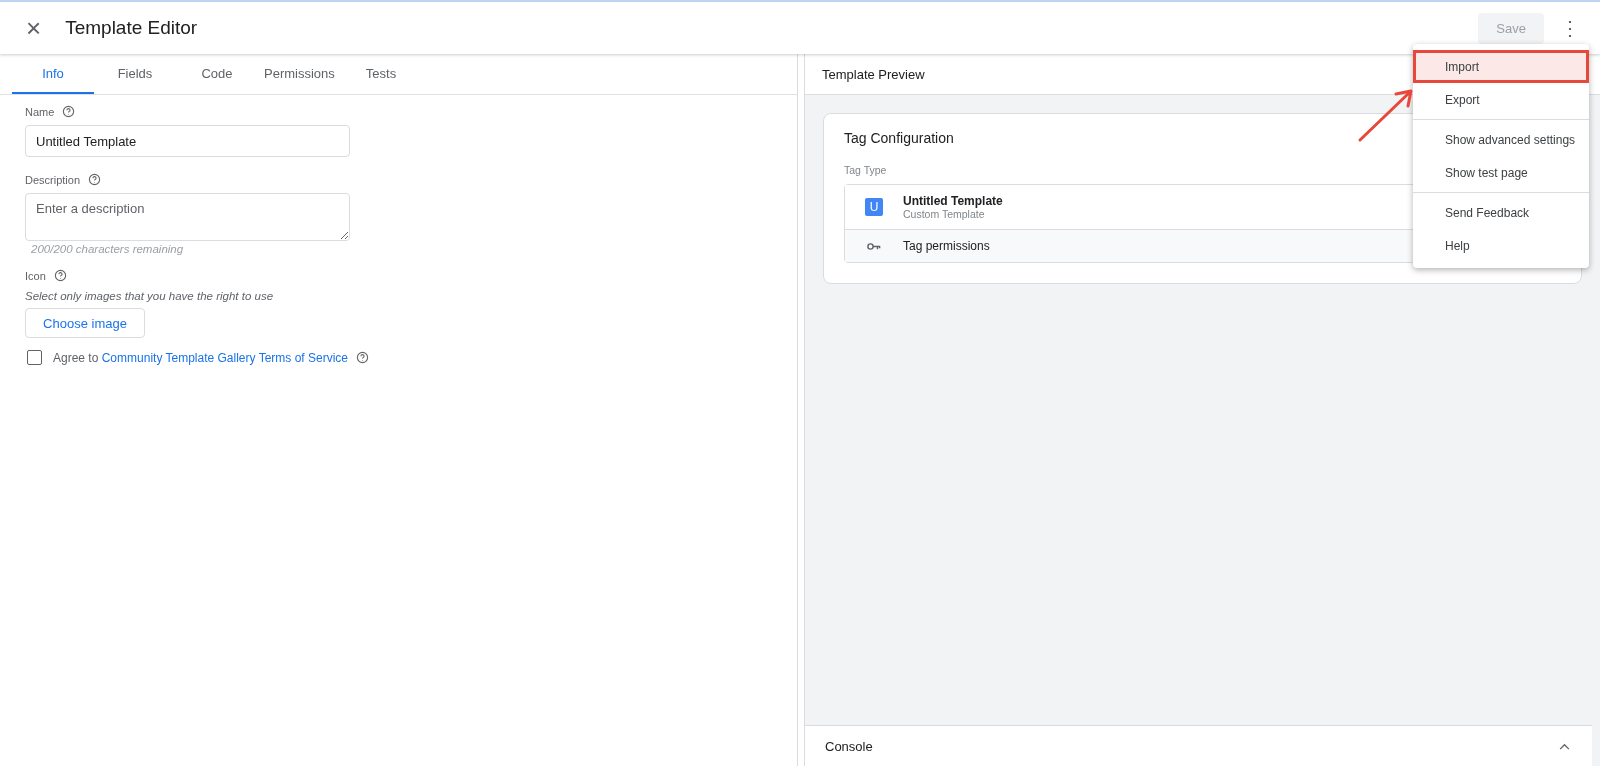 Image resolution: width=1600 pixels, height=766 pixels. What do you see at coordinates (85, 323) in the screenshot?
I see `choose-image-button: Choose image` at bounding box center [85, 323].